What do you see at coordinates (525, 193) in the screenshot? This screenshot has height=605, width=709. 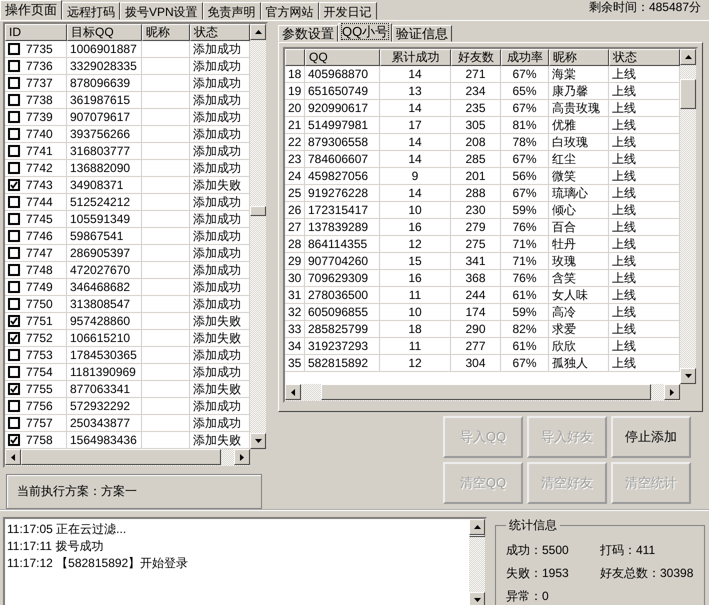 I see `table-cell: 67%` at bounding box center [525, 193].